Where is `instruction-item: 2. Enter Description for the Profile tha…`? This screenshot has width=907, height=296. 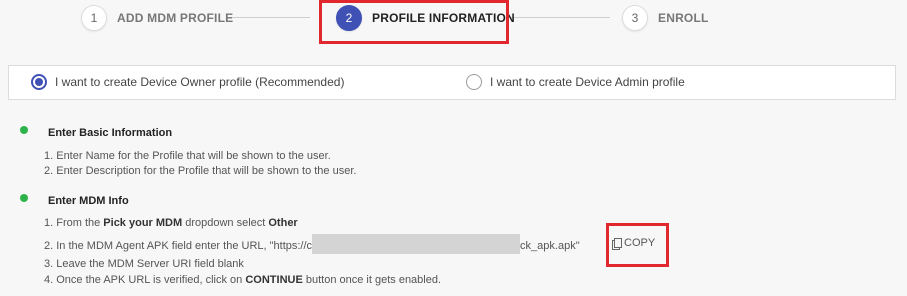 instruction-item: 2. Enter Description for the Profile tha… is located at coordinates (200, 171).